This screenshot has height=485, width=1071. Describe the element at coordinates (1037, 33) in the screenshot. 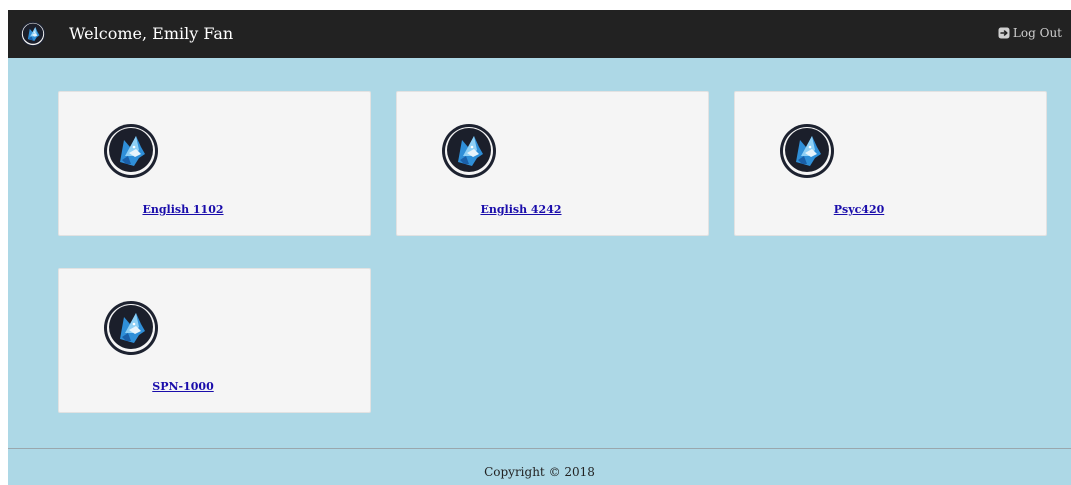

I see `logout-label: Log Out` at that location.